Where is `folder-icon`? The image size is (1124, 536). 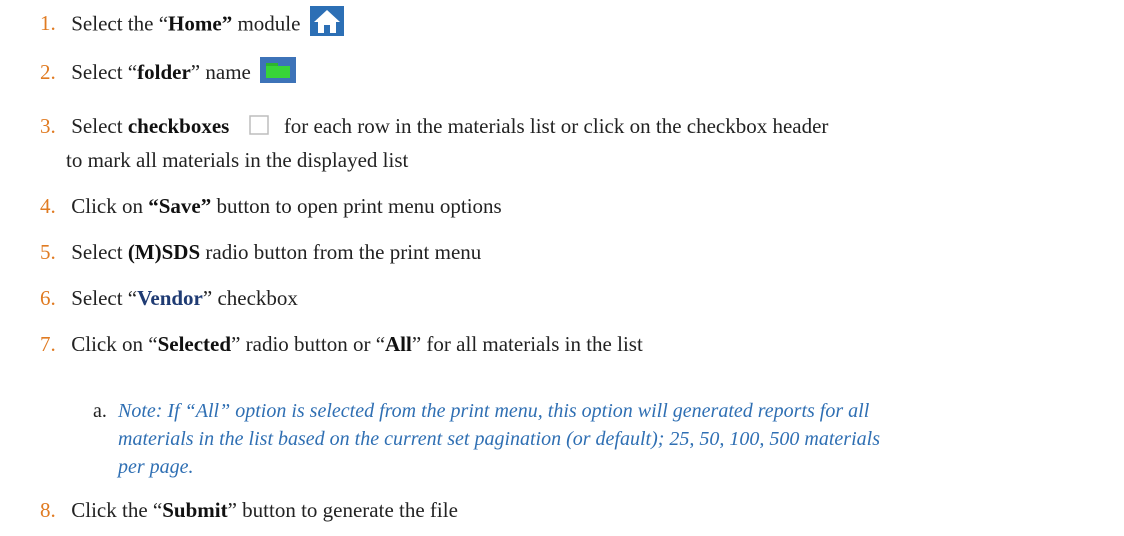
folder-icon is located at coordinates (278, 74).